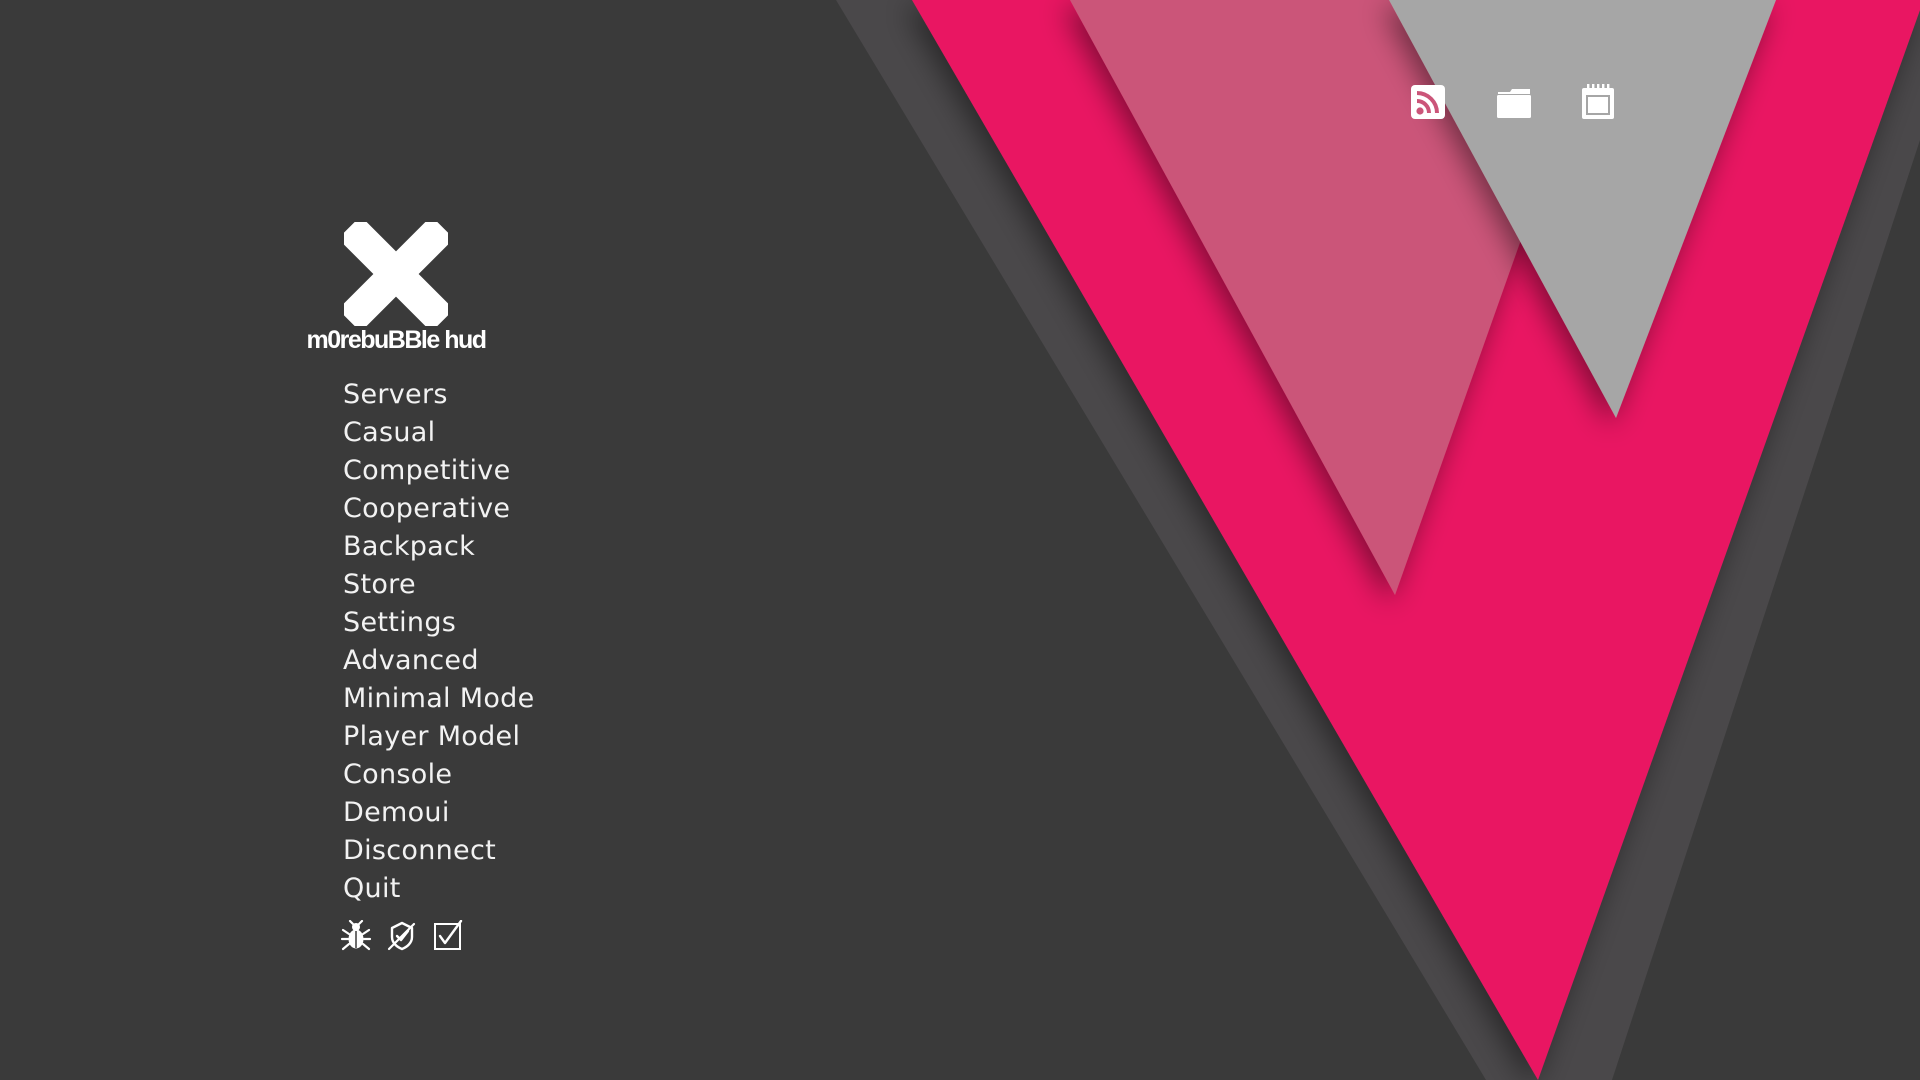 The height and width of the screenshot is (1080, 1920). I want to click on menu-item-casual: Casual, so click(439, 433).